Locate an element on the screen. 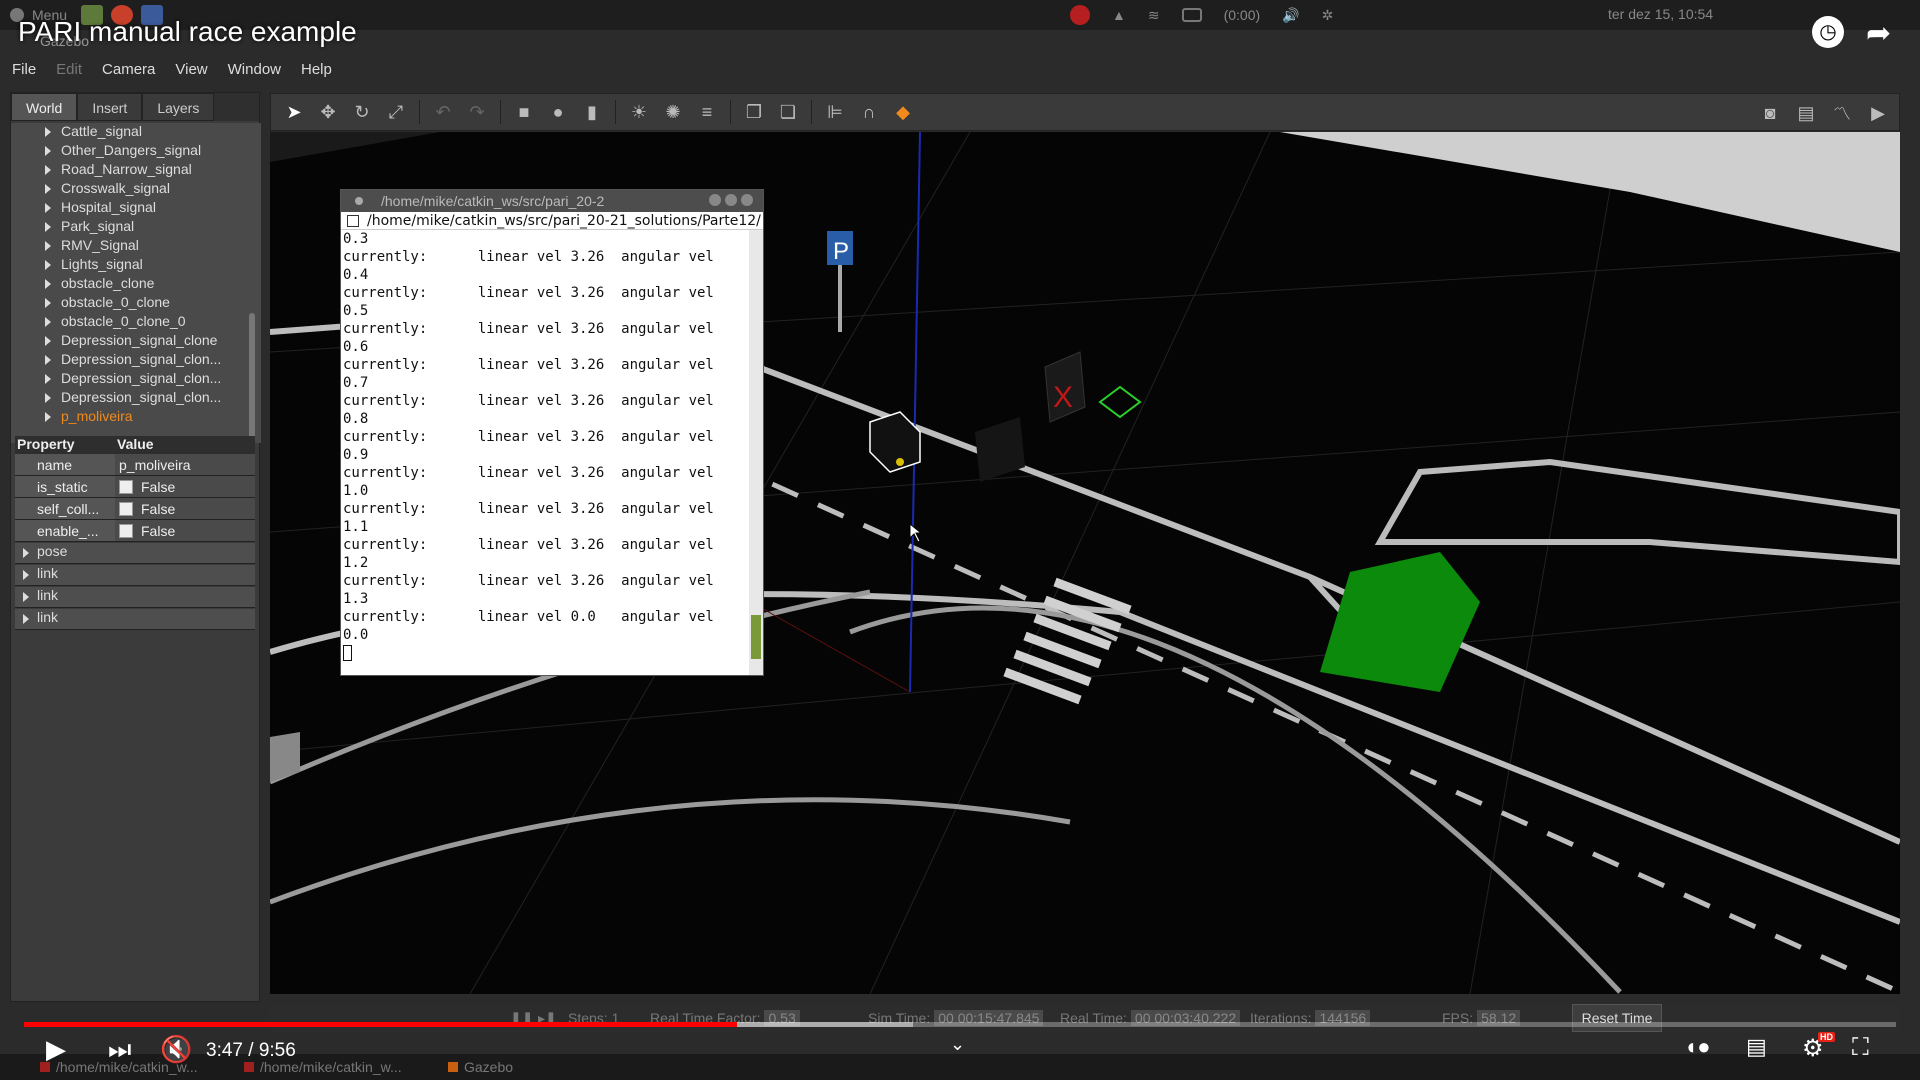 The height and width of the screenshot is (1080, 1920). copy-icon: ❐ is located at coordinates (754, 112).